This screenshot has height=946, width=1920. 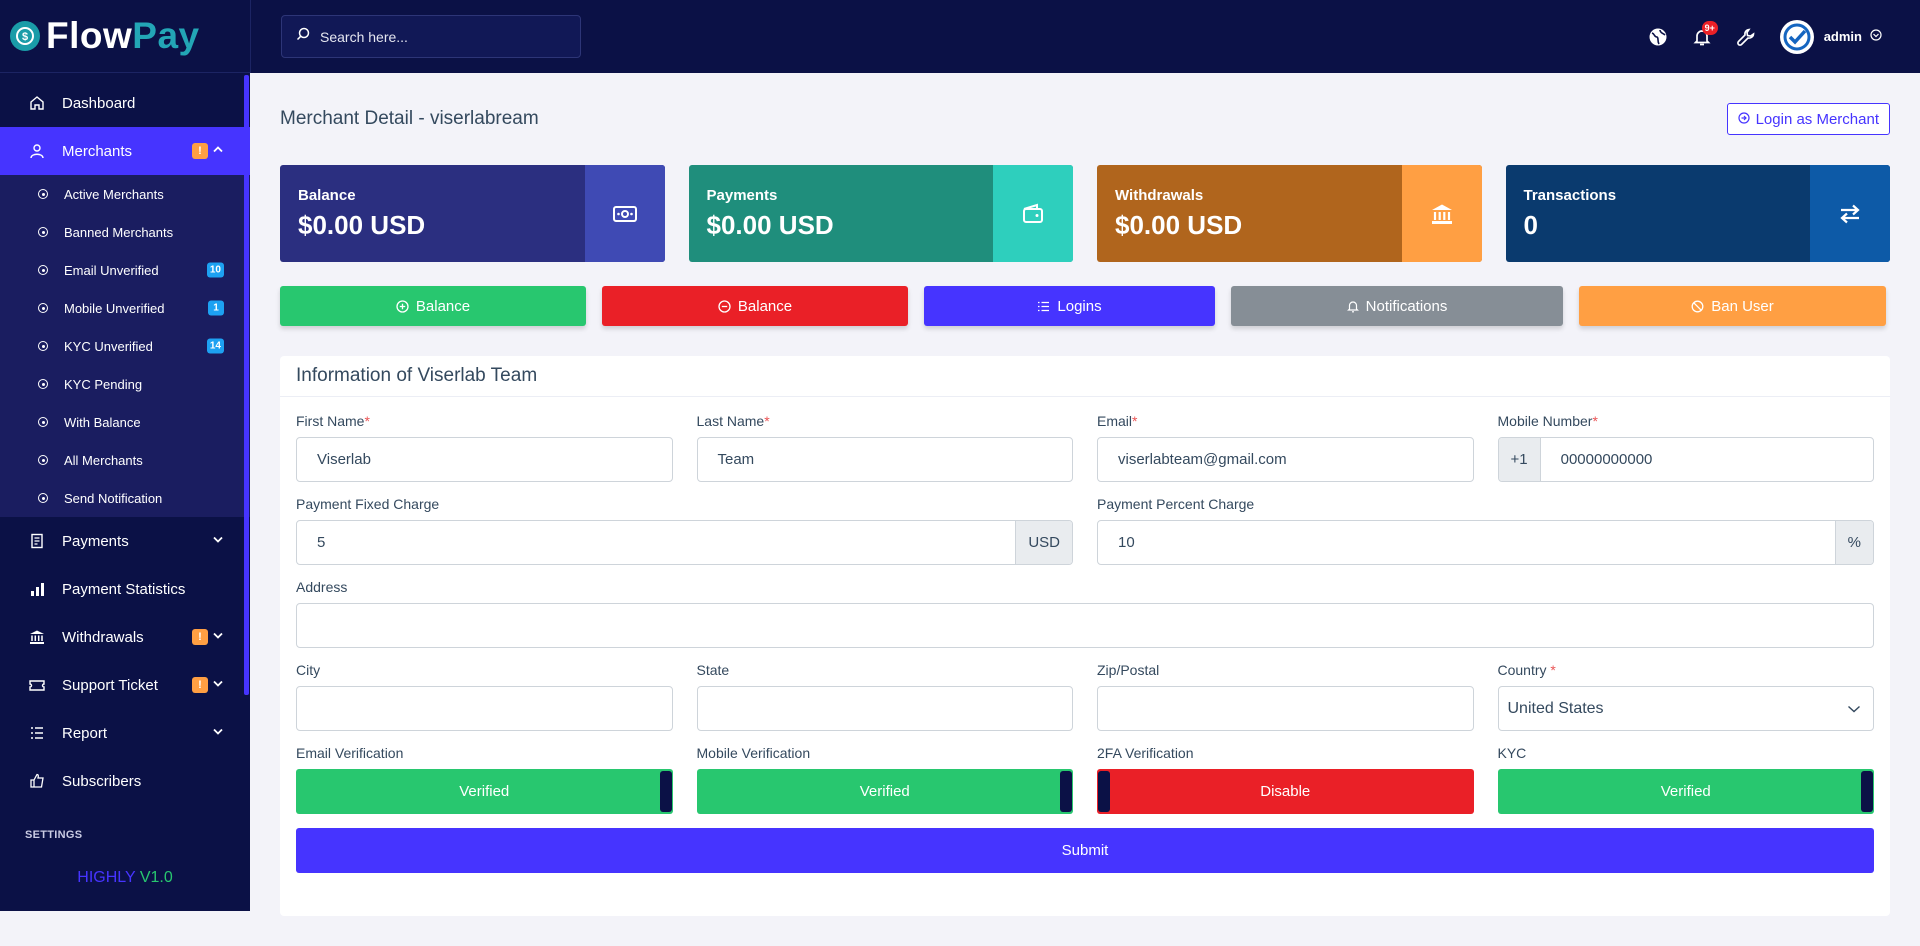 What do you see at coordinates (37, 733) in the screenshot?
I see `list-icon` at bounding box center [37, 733].